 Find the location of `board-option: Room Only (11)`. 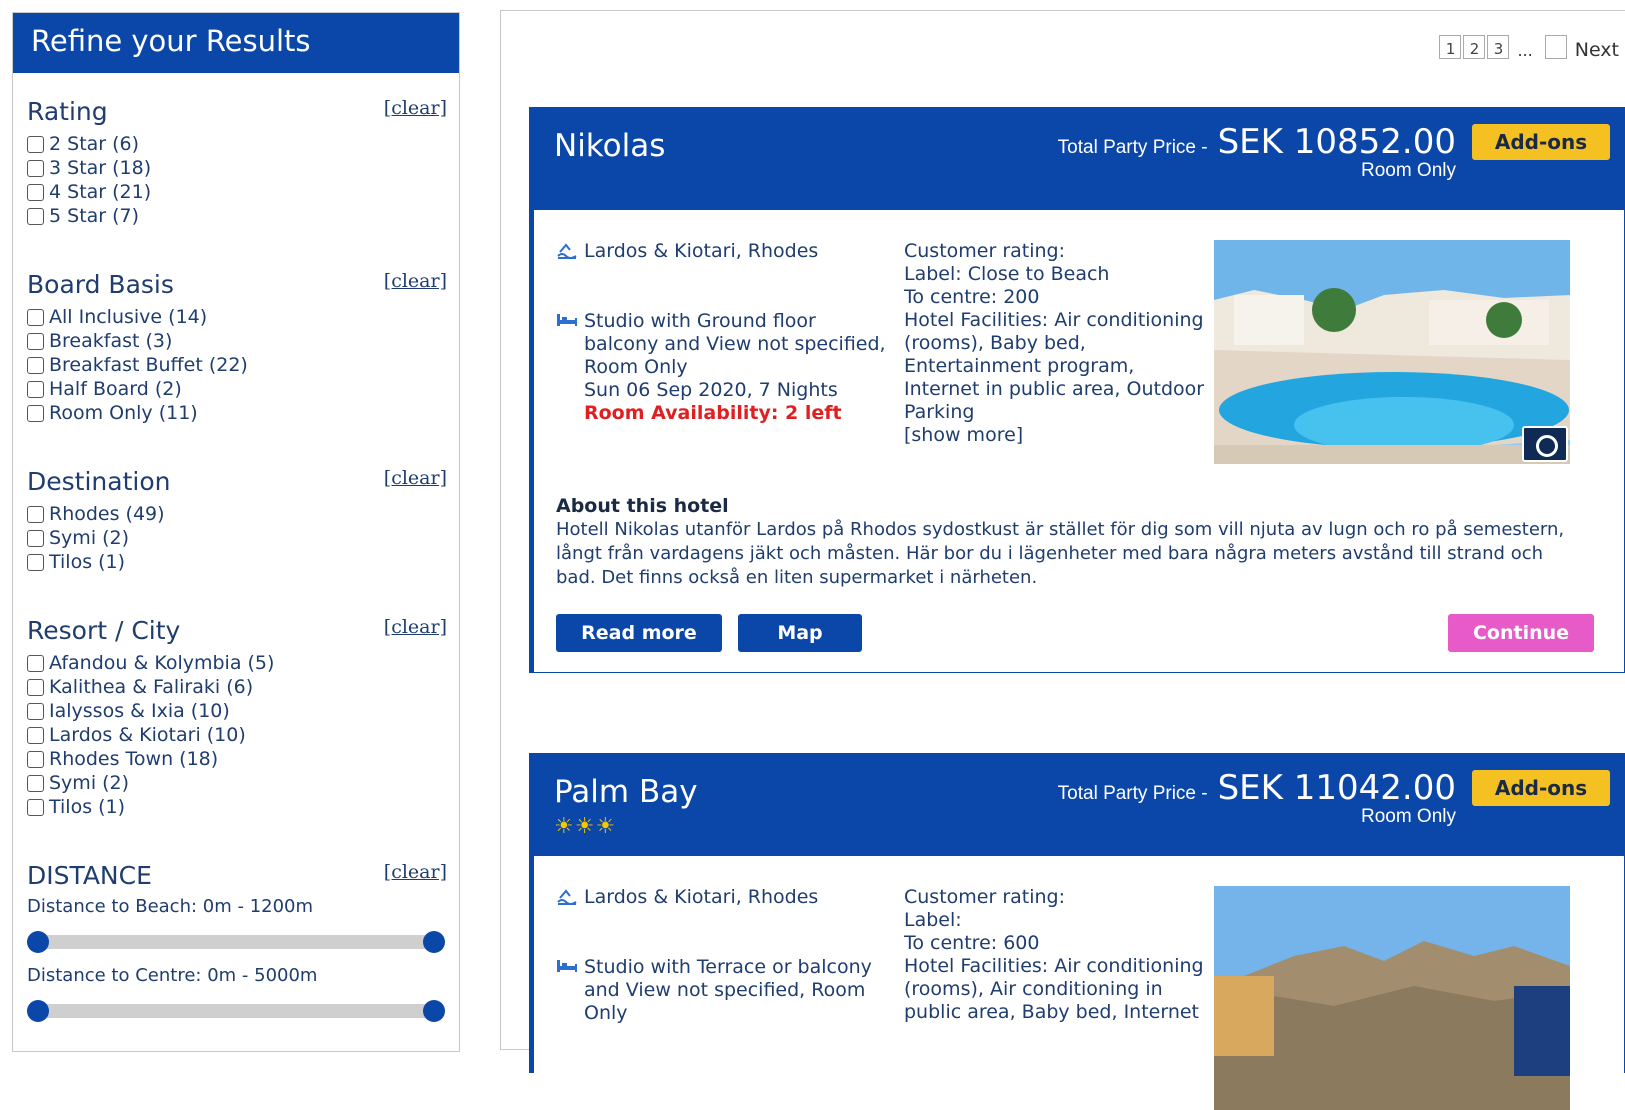

board-option: Room Only (11) is located at coordinates (236, 413).